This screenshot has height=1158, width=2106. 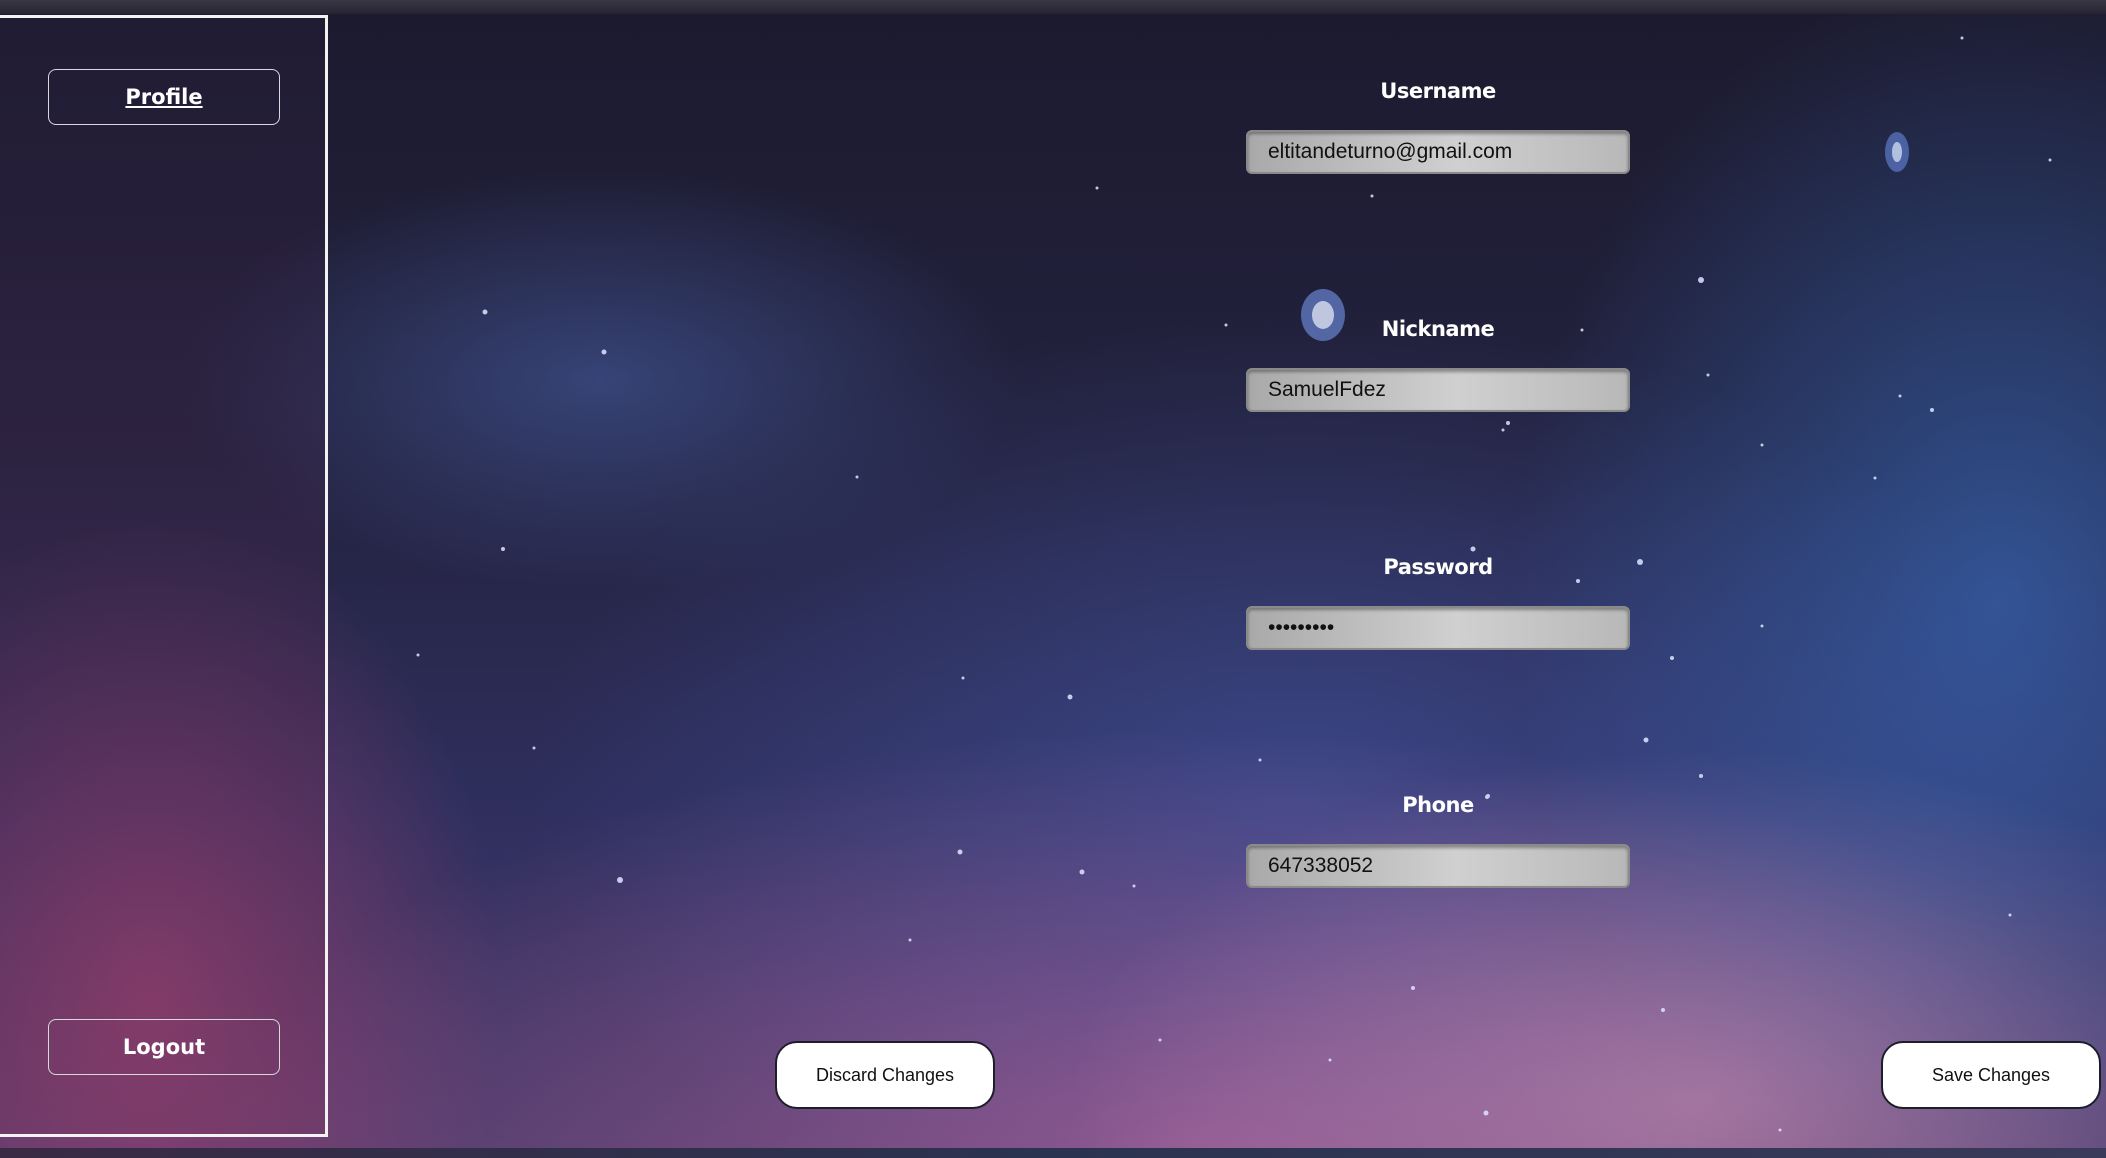 What do you see at coordinates (1438, 152) in the screenshot?
I see `username-field` at bounding box center [1438, 152].